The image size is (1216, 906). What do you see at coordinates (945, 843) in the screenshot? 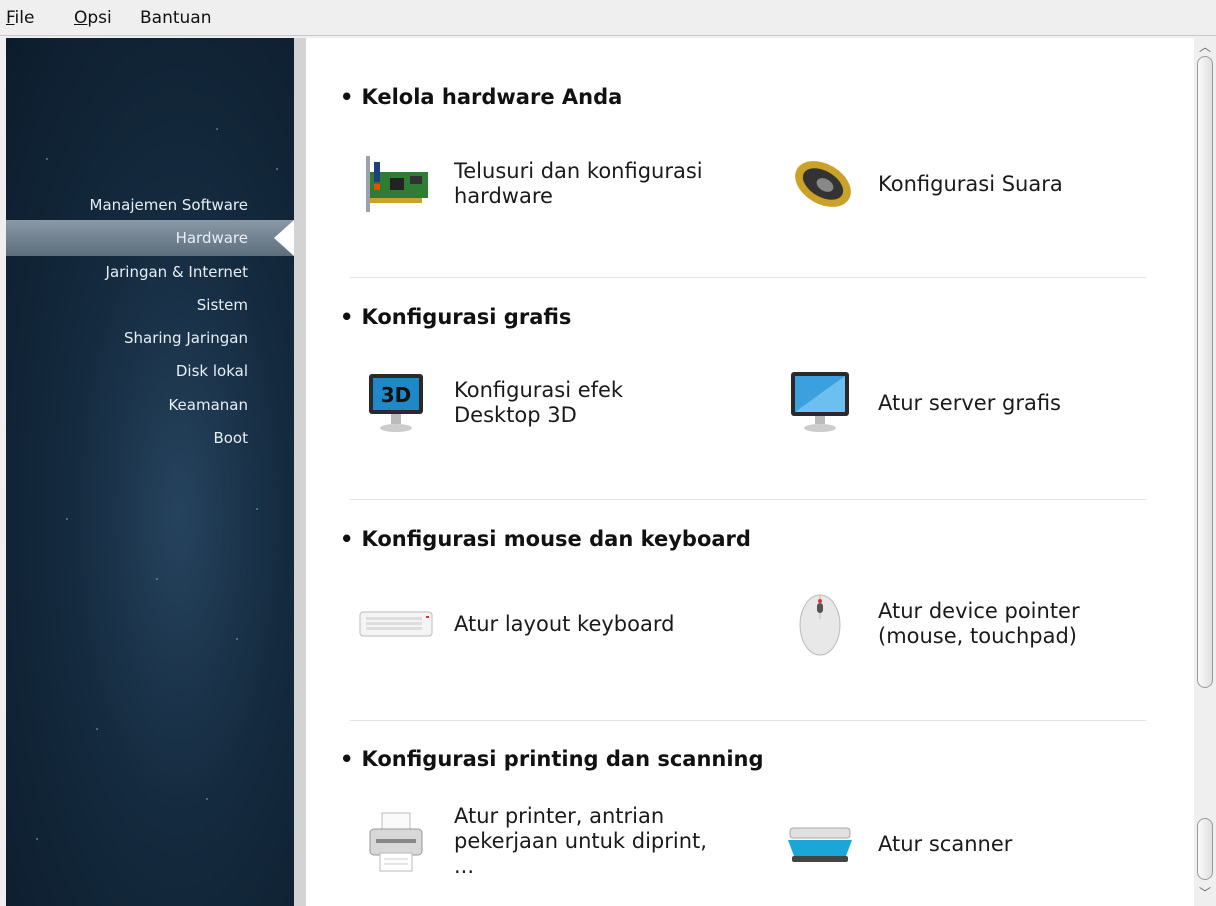
I see `item-label: Atur scanner` at bounding box center [945, 843].